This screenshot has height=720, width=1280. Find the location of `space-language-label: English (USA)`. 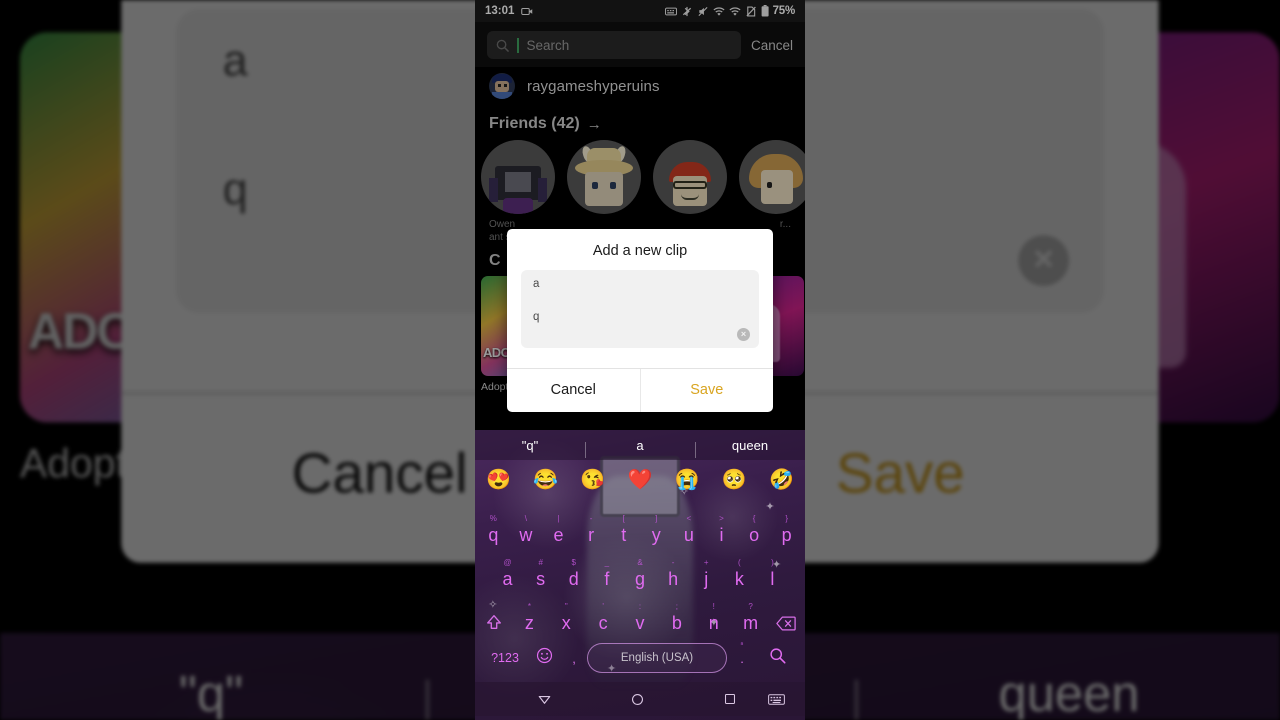

space-language-label: English (USA) is located at coordinates (657, 658).